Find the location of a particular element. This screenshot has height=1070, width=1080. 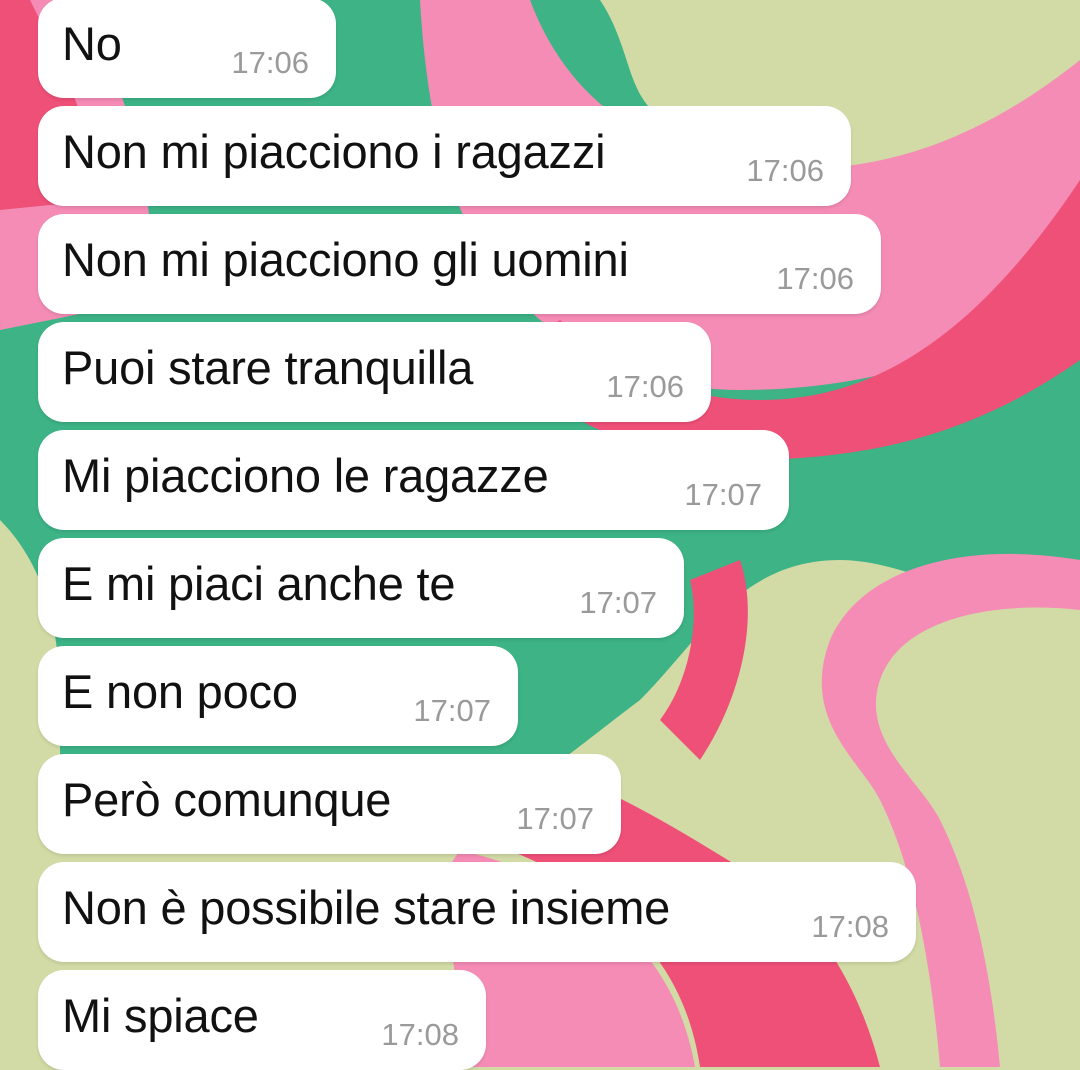

message-text: Mi piacciono le ragazze is located at coordinates (305, 475).